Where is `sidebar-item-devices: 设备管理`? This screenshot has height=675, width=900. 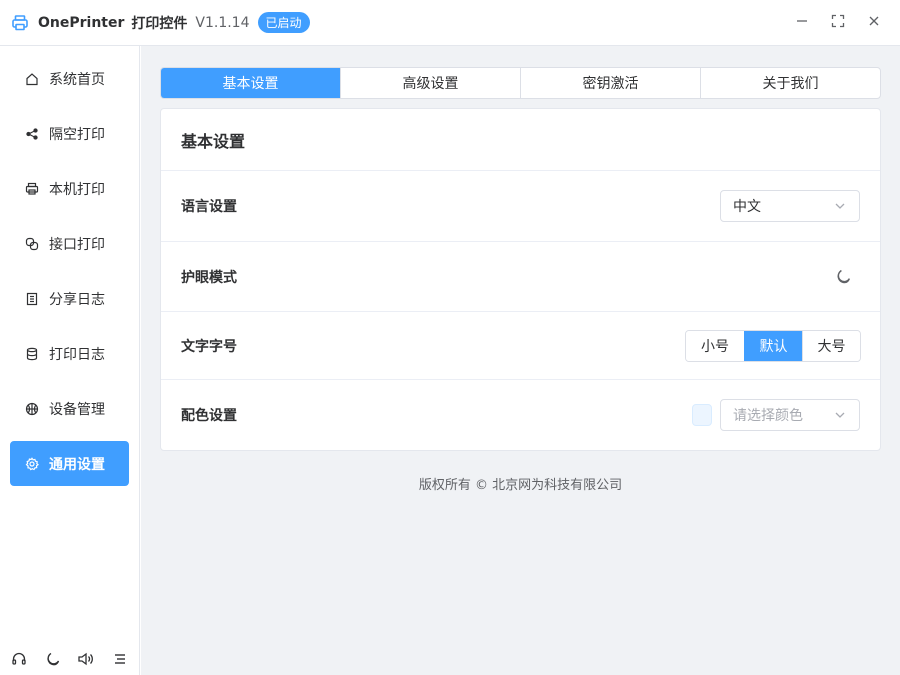
sidebar-item-devices: 设备管理 is located at coordinates (69, 408).